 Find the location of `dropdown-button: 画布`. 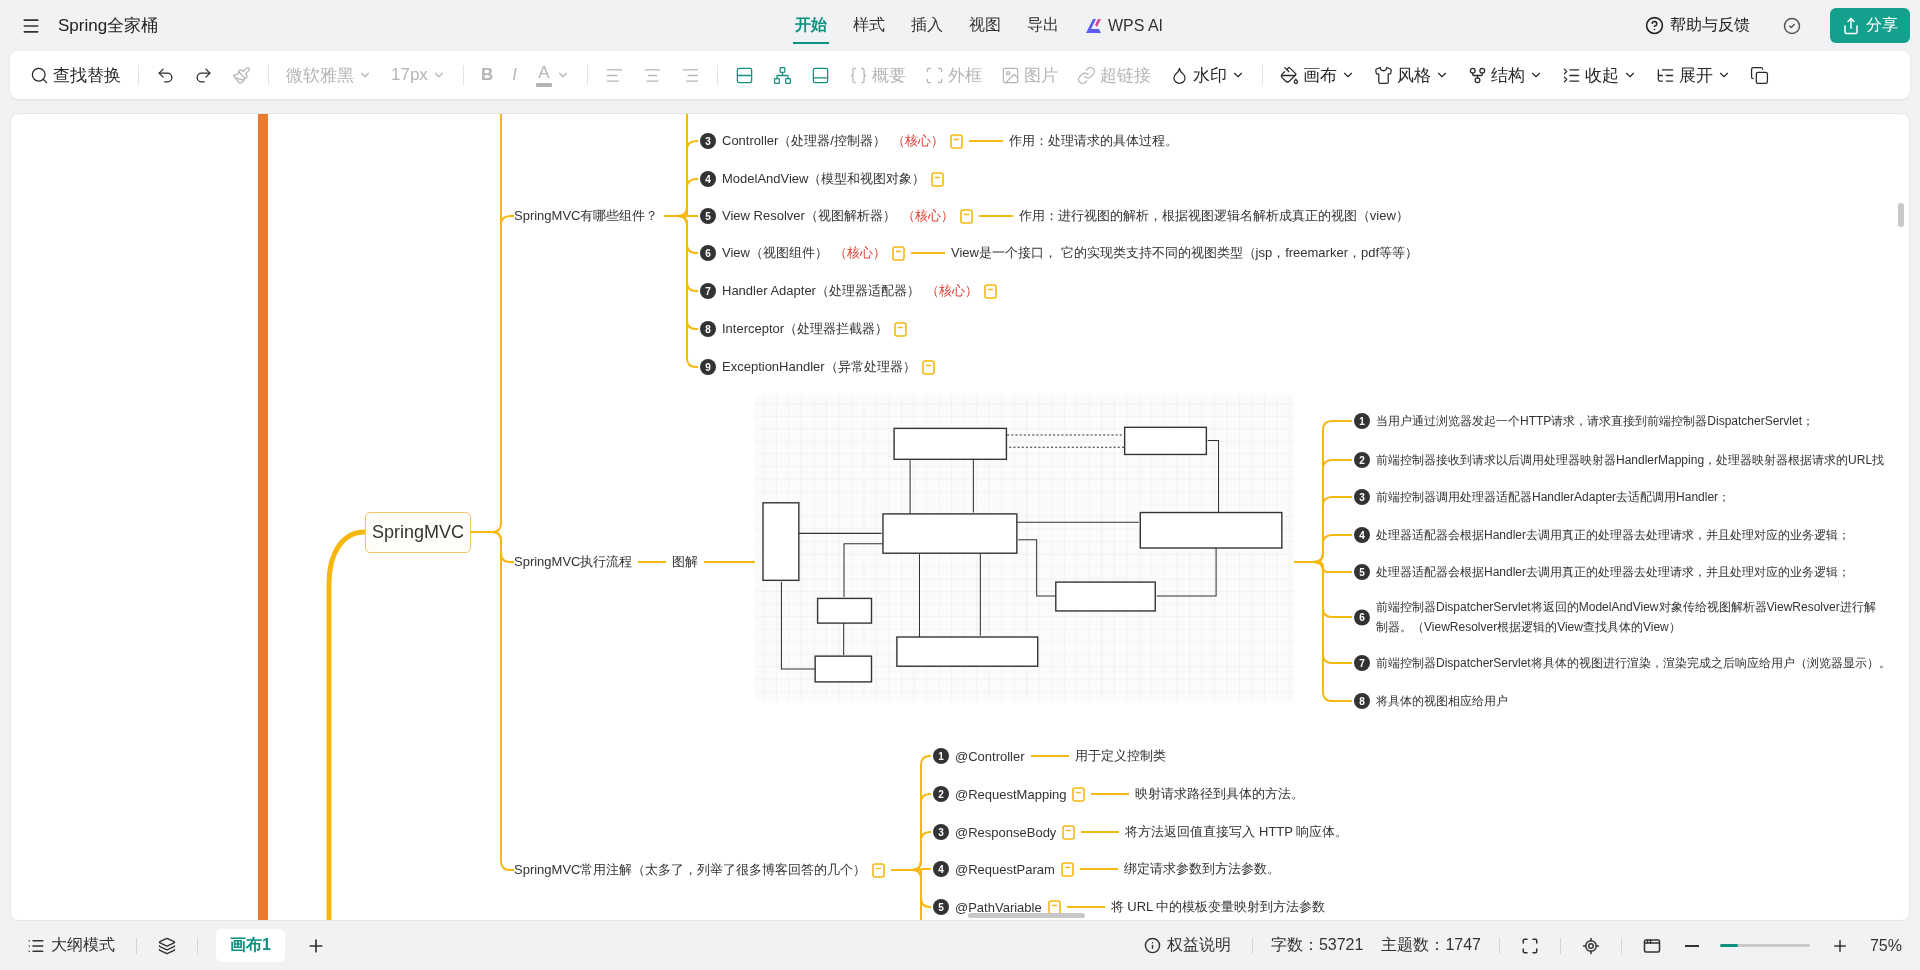

dropdown-button: 画布 is located at coordinates (1317, 75).